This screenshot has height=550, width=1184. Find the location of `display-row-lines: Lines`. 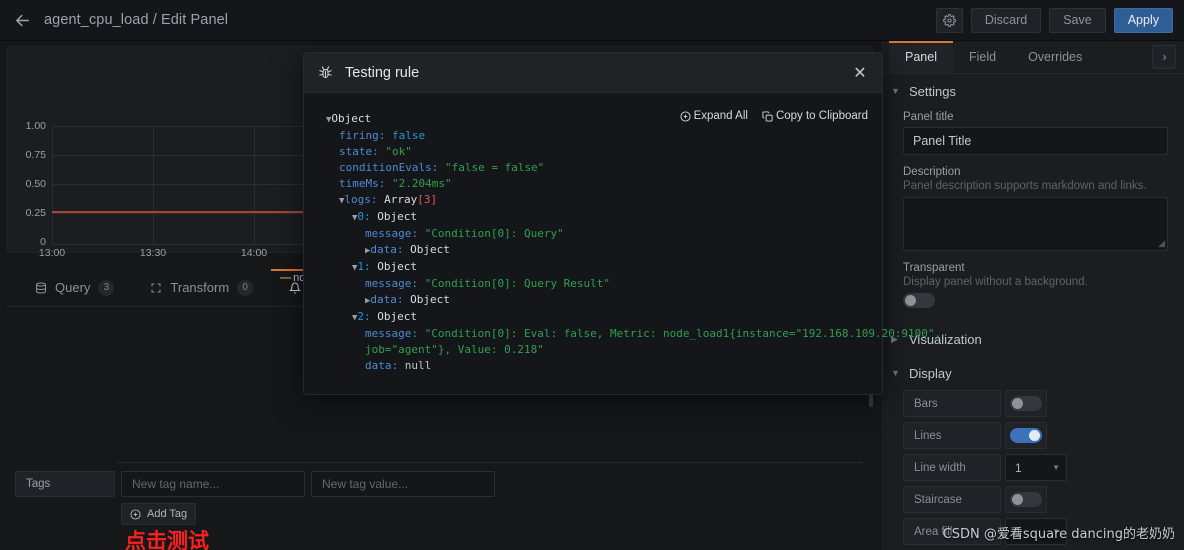

display-row-lines: Lines is located at coordinates (1032, 438).